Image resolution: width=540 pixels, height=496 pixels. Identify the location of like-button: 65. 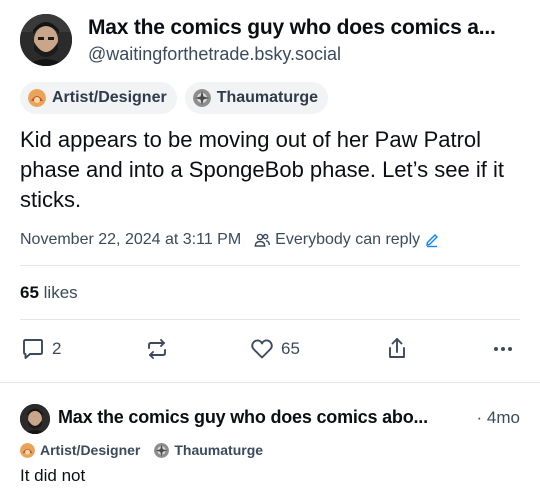
(274, 349).